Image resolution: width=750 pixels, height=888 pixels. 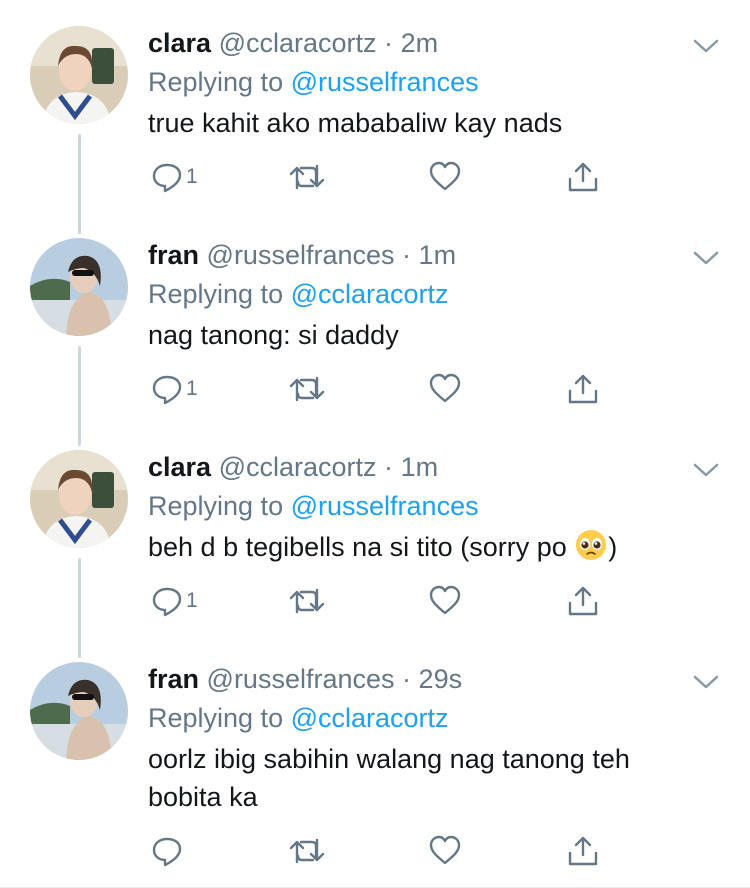 I want to click on timestamp: 2m, so click(x=420, y=43).